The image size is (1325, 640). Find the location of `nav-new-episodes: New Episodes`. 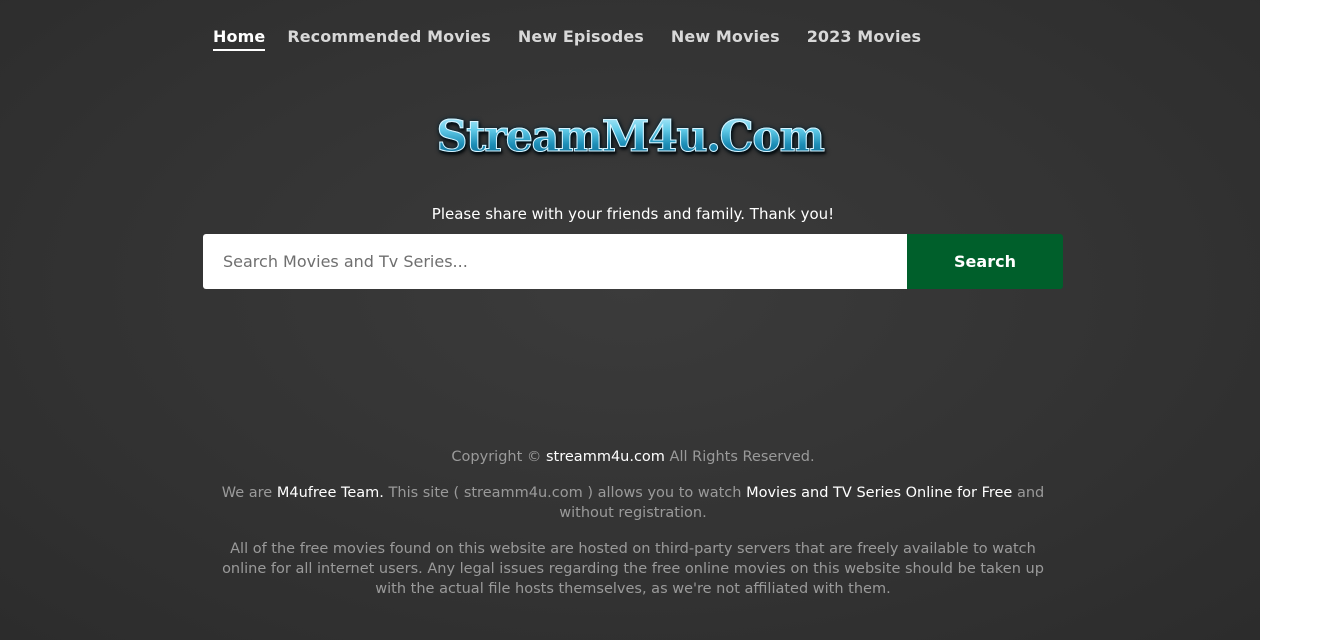

nav-new-episodes: New Episodes is located at coordinates (581, 38).